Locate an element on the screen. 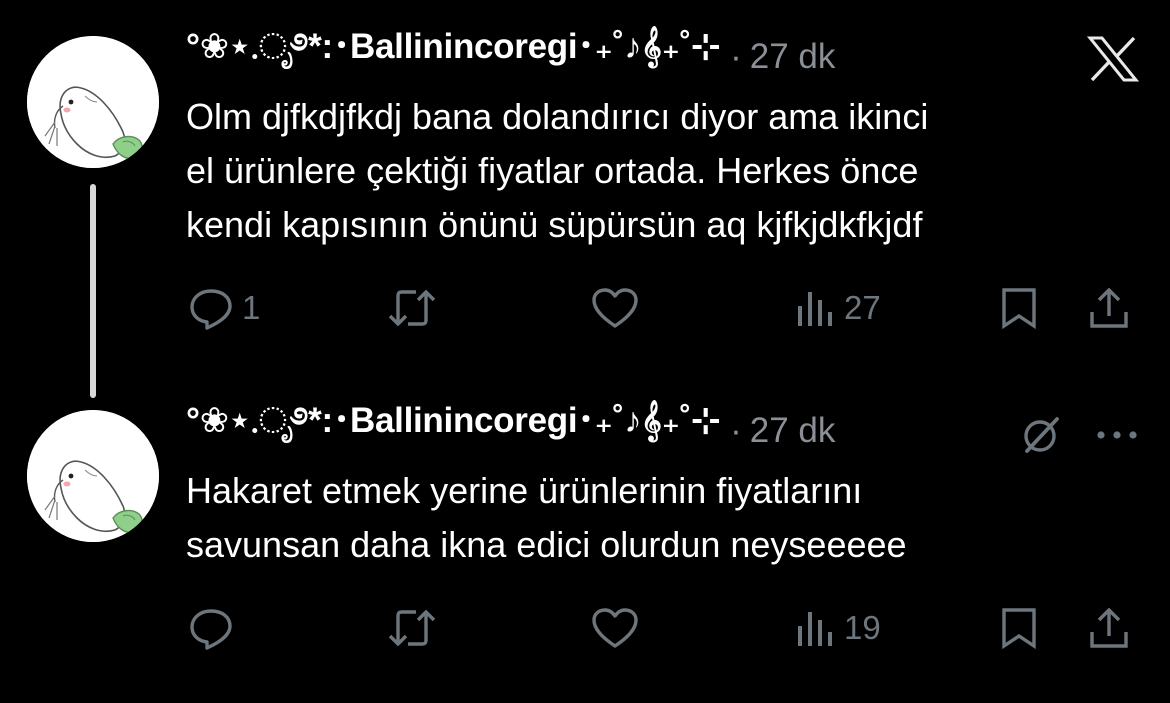 The width and height of the screenshot is (1170, 703). views-button: 19 is located at coordinates (837, 628).